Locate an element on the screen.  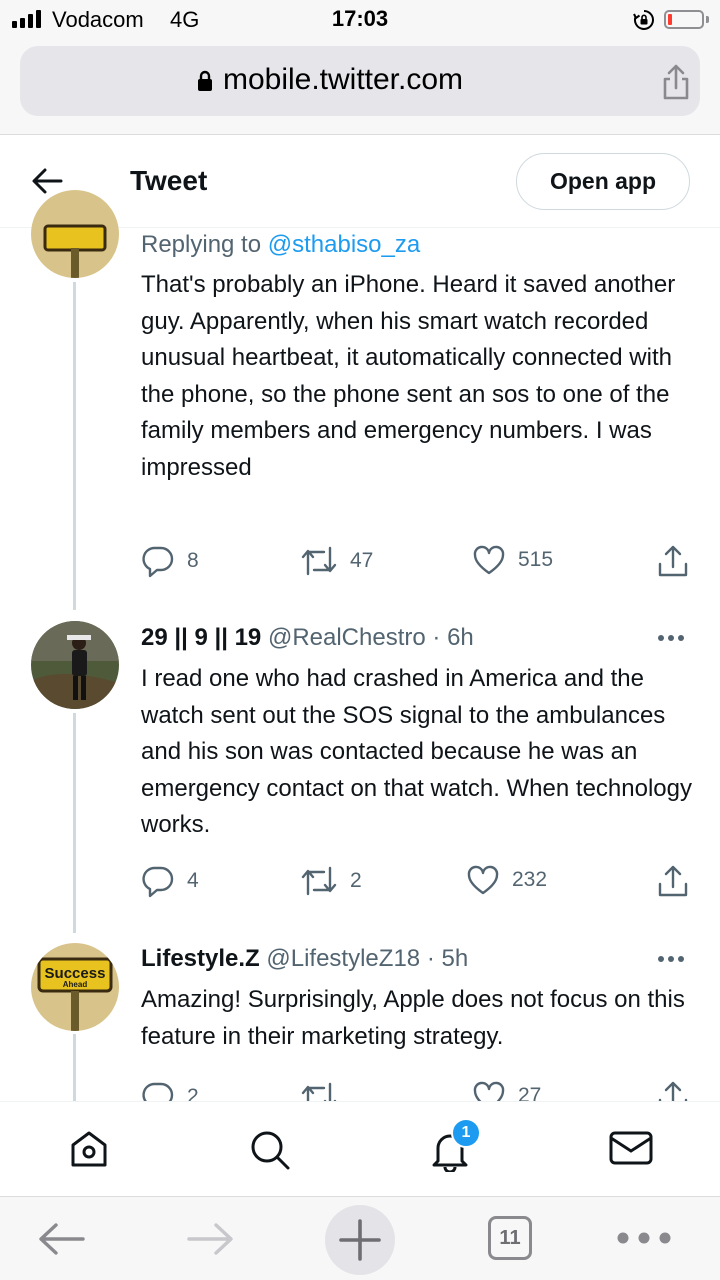
retweet-button: 2 is located at coordinates (331, 881).